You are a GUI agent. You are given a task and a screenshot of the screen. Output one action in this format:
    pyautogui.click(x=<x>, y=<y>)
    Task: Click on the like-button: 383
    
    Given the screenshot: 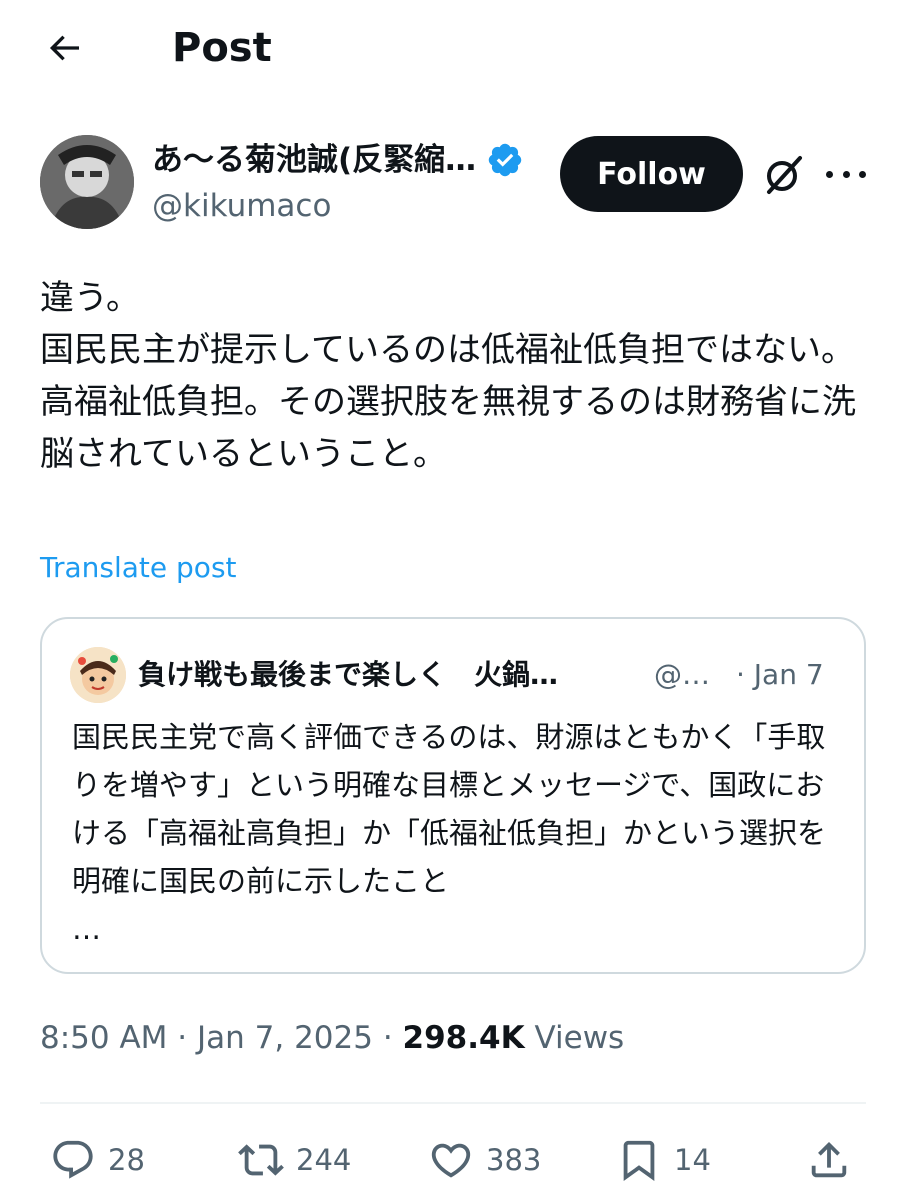 What is the action you would take?
    pyautogui.click(x=484, y=1160)
    